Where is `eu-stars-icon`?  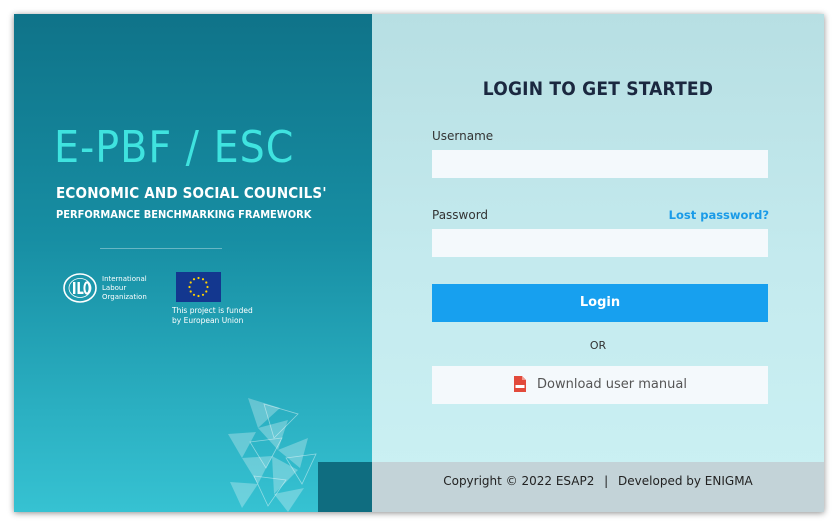
eu-stars-icon is located at coordinates (198, 287).